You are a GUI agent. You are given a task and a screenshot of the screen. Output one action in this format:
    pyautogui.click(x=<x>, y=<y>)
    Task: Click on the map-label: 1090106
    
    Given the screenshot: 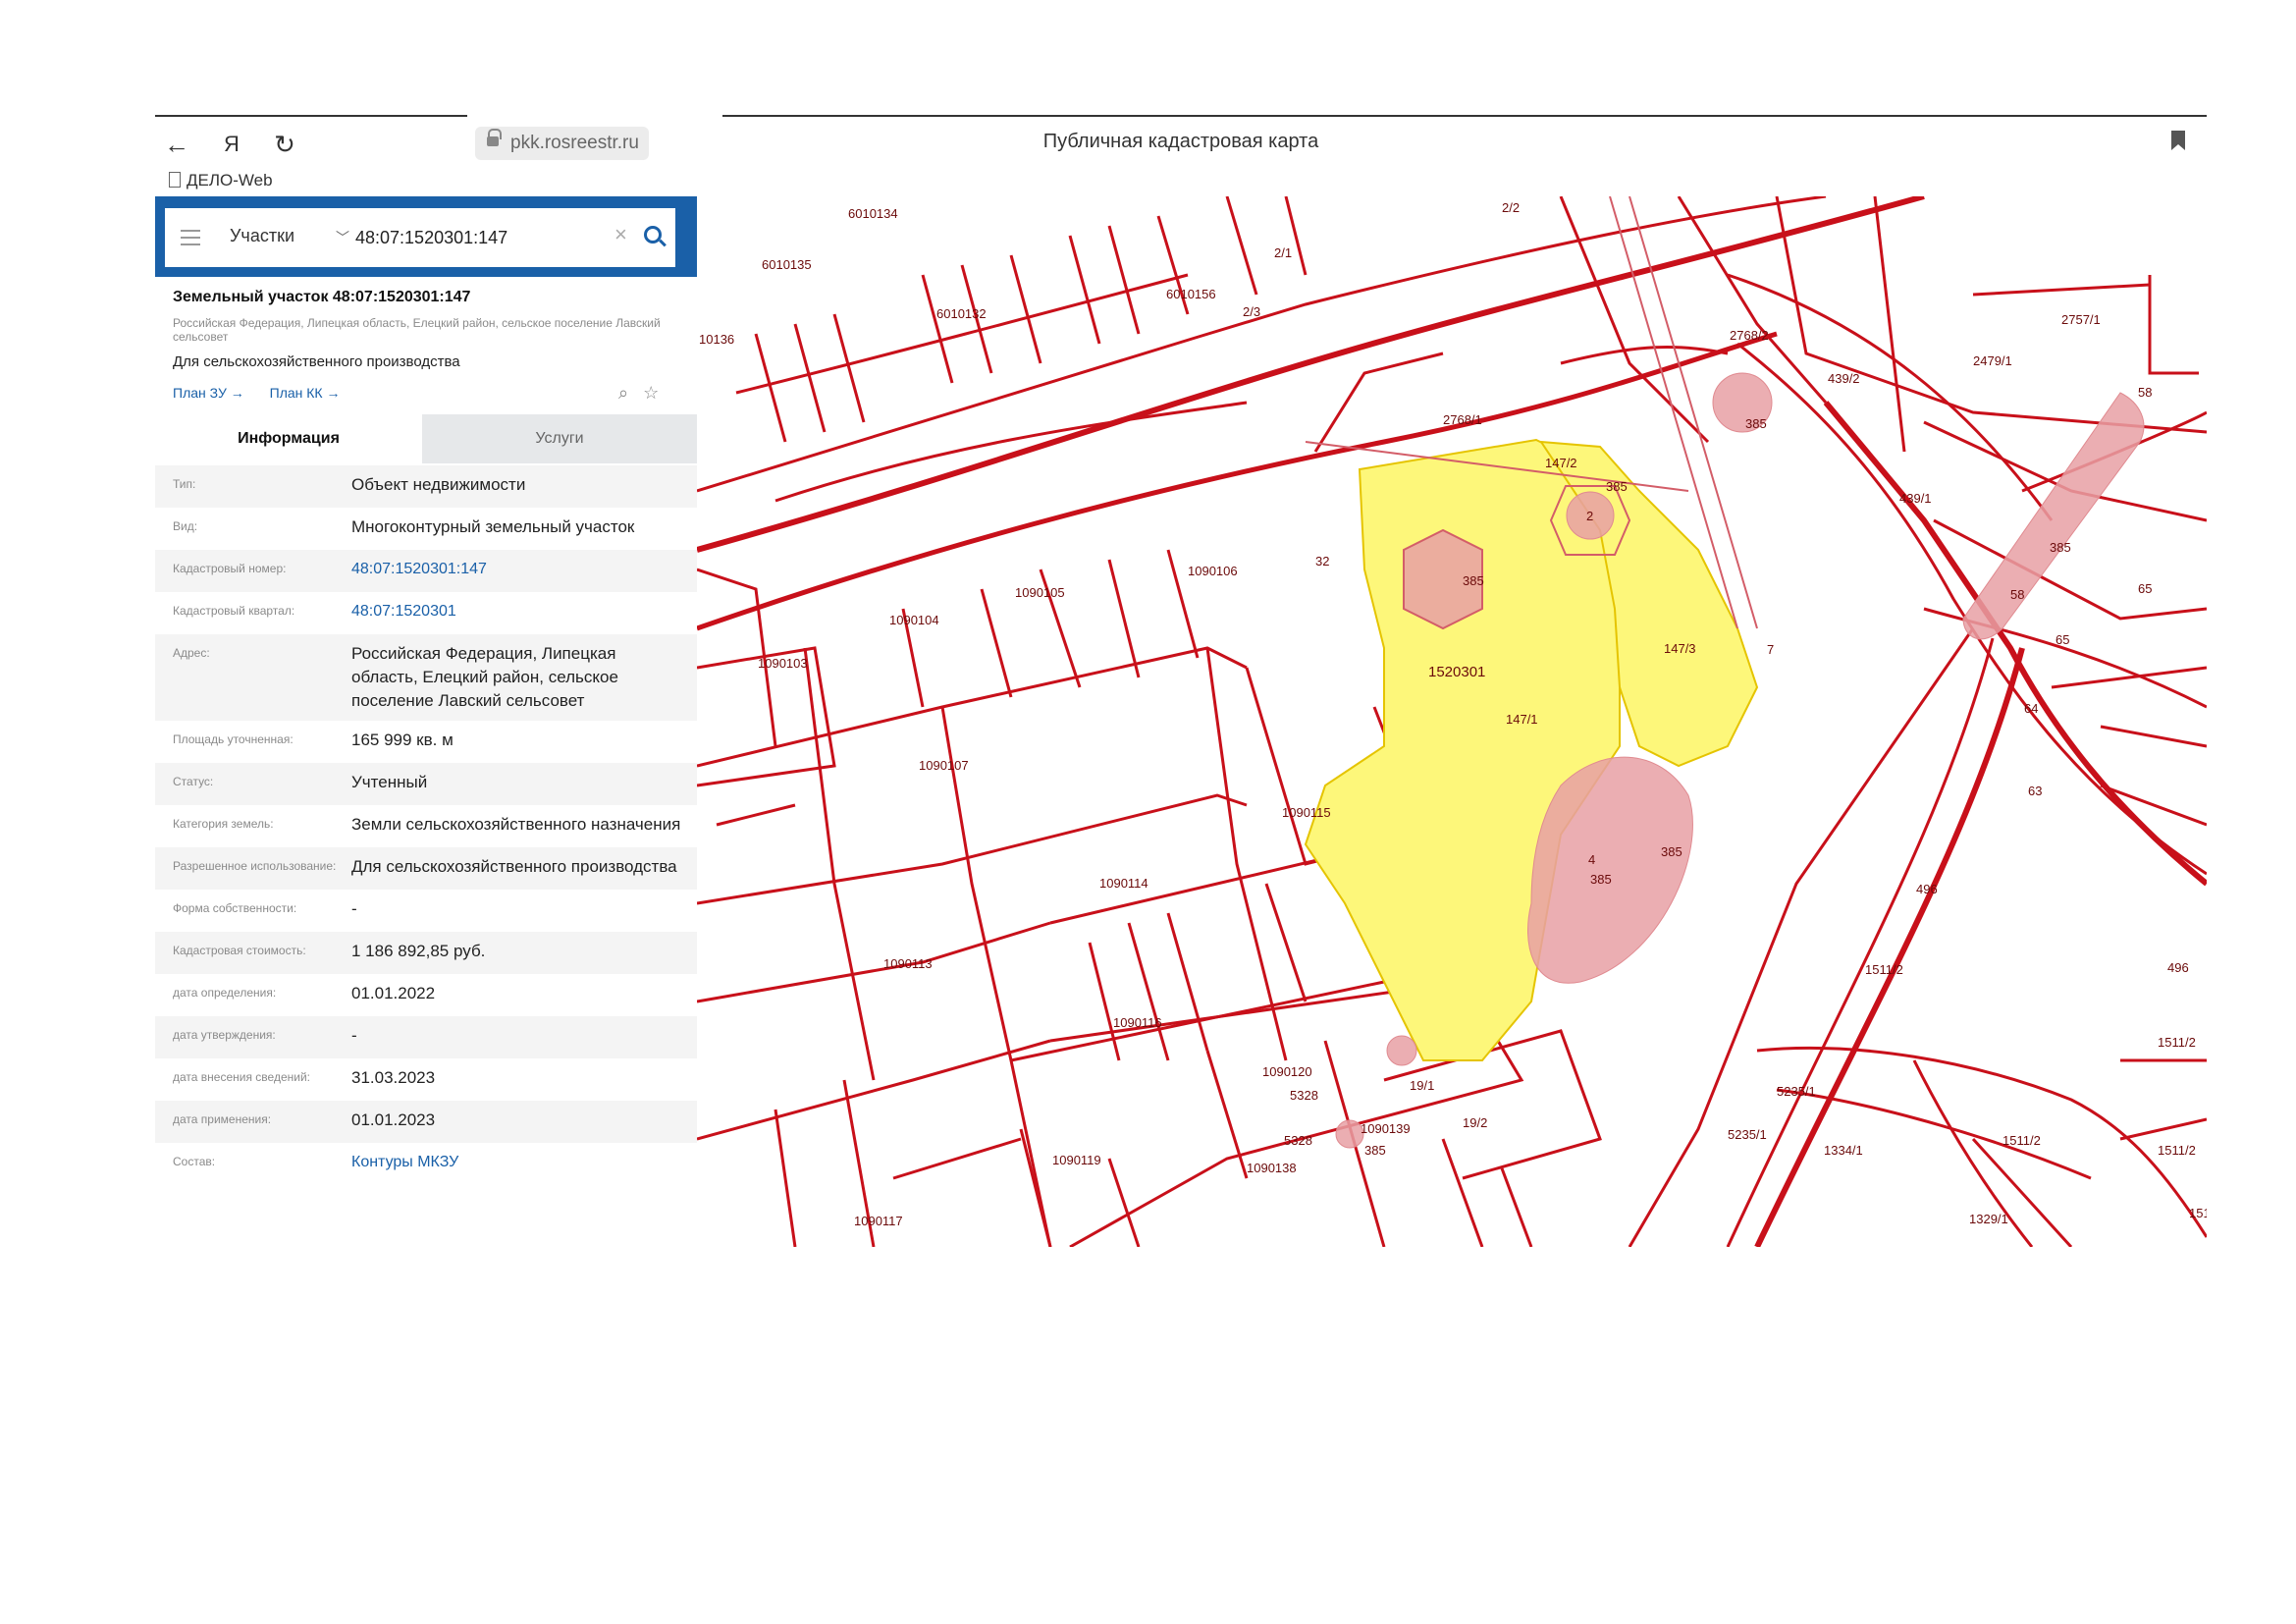 What is the action you would take?
    pyautogui.click(x=1213, y=571)
    